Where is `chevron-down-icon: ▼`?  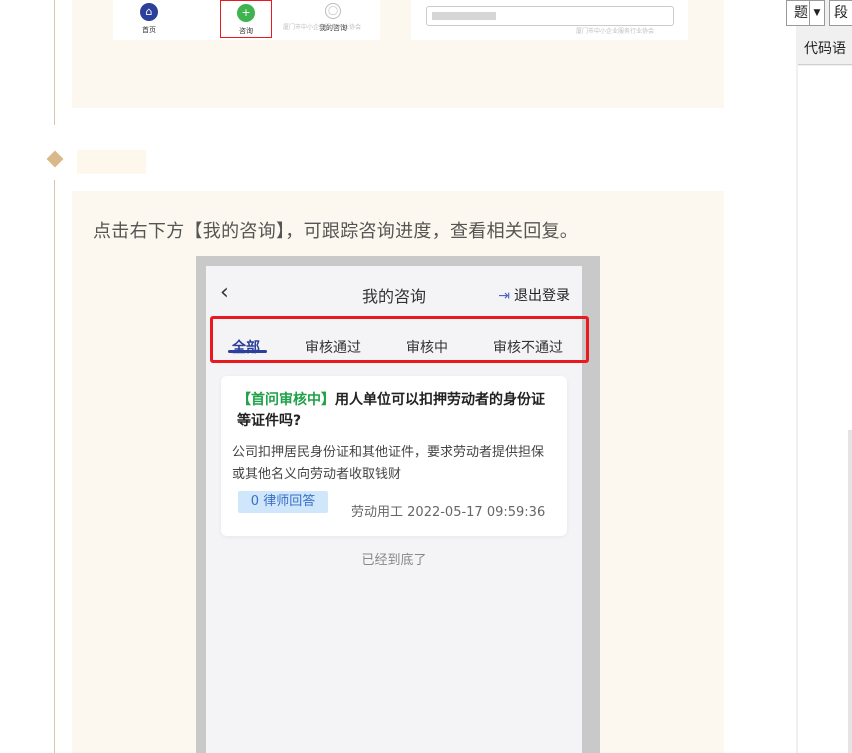
chevron-down-icon: ▼ is located at coordinates (817, 13).